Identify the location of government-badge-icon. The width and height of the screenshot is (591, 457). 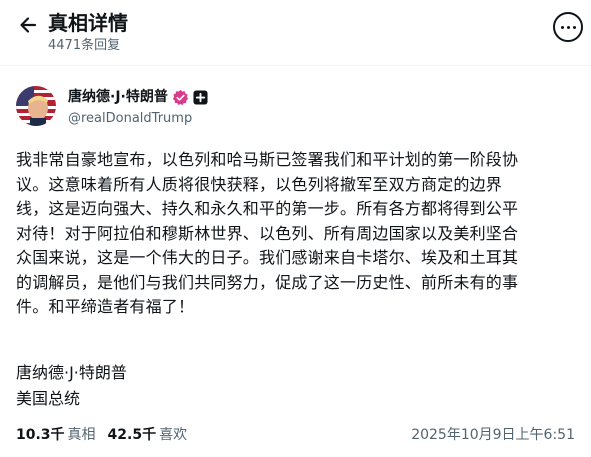
(200, 97).